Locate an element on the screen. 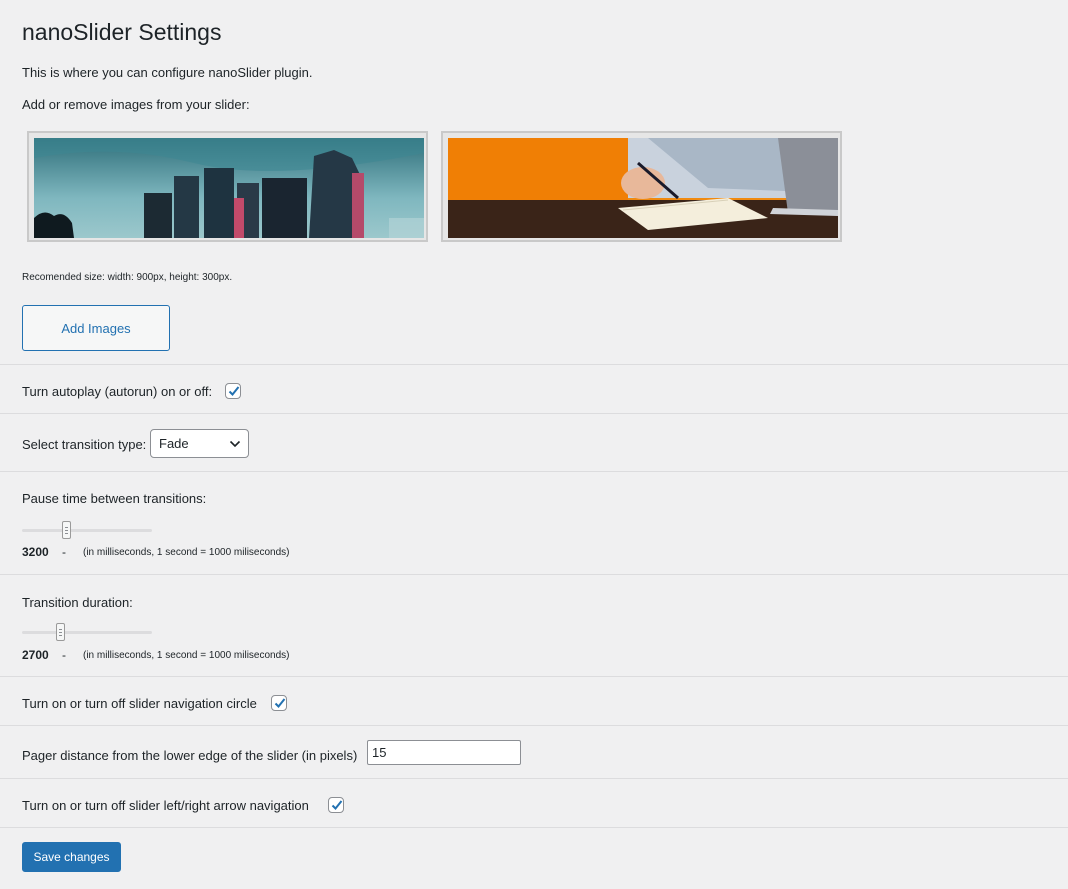 Image resolution: width=1068 pixels, height=889 pixels. transition-duration-value: 2700 is located at coordinates (35, 655).